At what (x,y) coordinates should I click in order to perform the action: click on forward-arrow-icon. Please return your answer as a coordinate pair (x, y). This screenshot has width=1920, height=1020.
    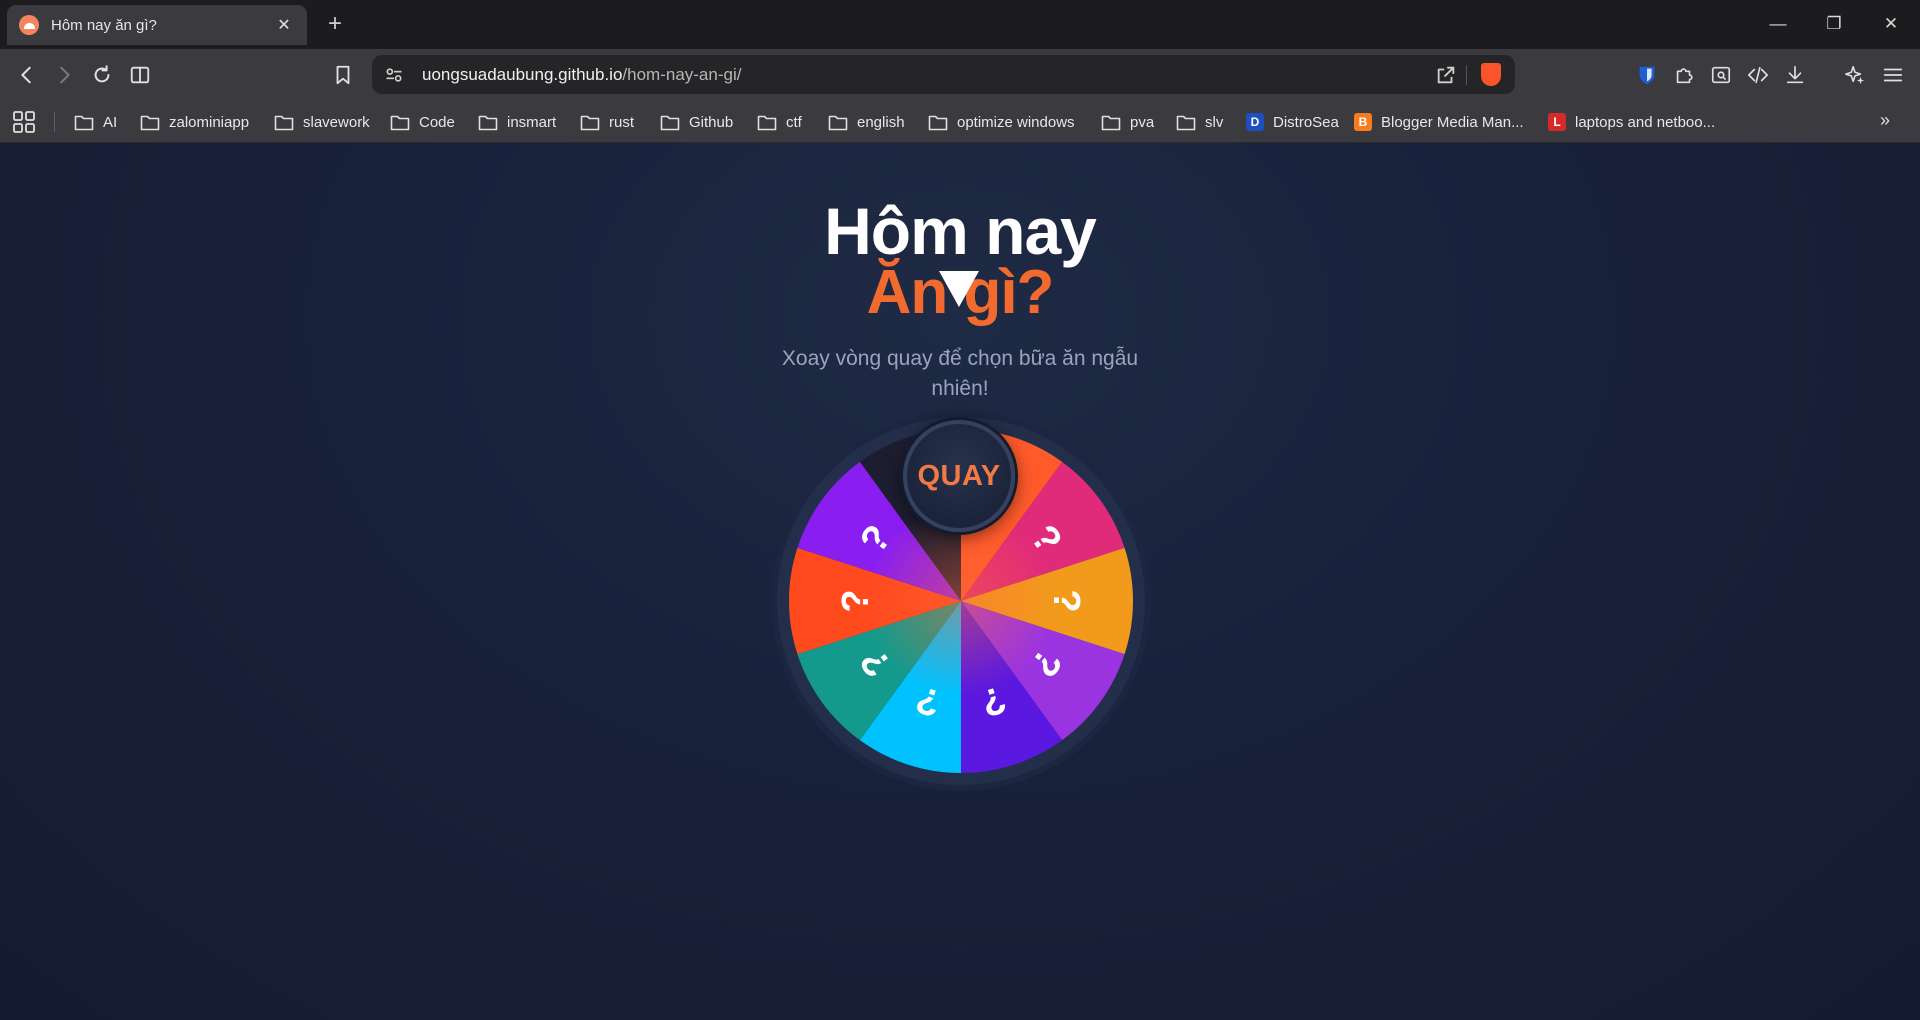
    Looking at the image, I should click on (65, 75).